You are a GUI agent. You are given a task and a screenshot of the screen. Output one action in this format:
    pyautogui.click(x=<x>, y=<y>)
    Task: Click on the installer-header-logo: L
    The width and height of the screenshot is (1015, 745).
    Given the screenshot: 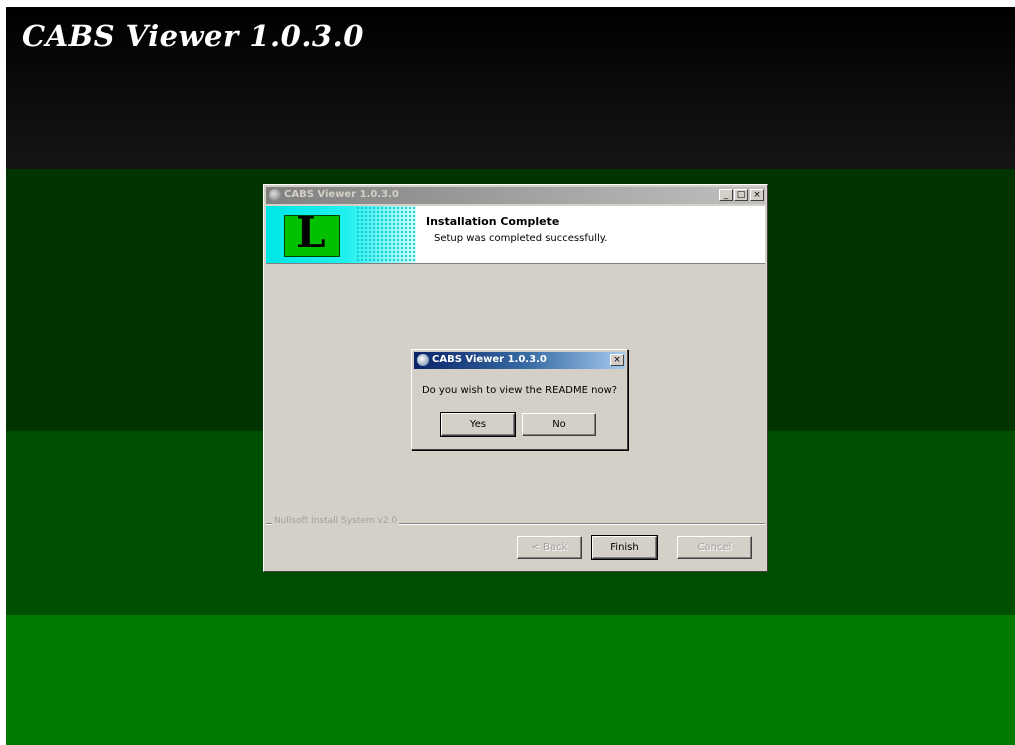 What is the action you would take?
    pyautogui.click(x=341, y=234)
    